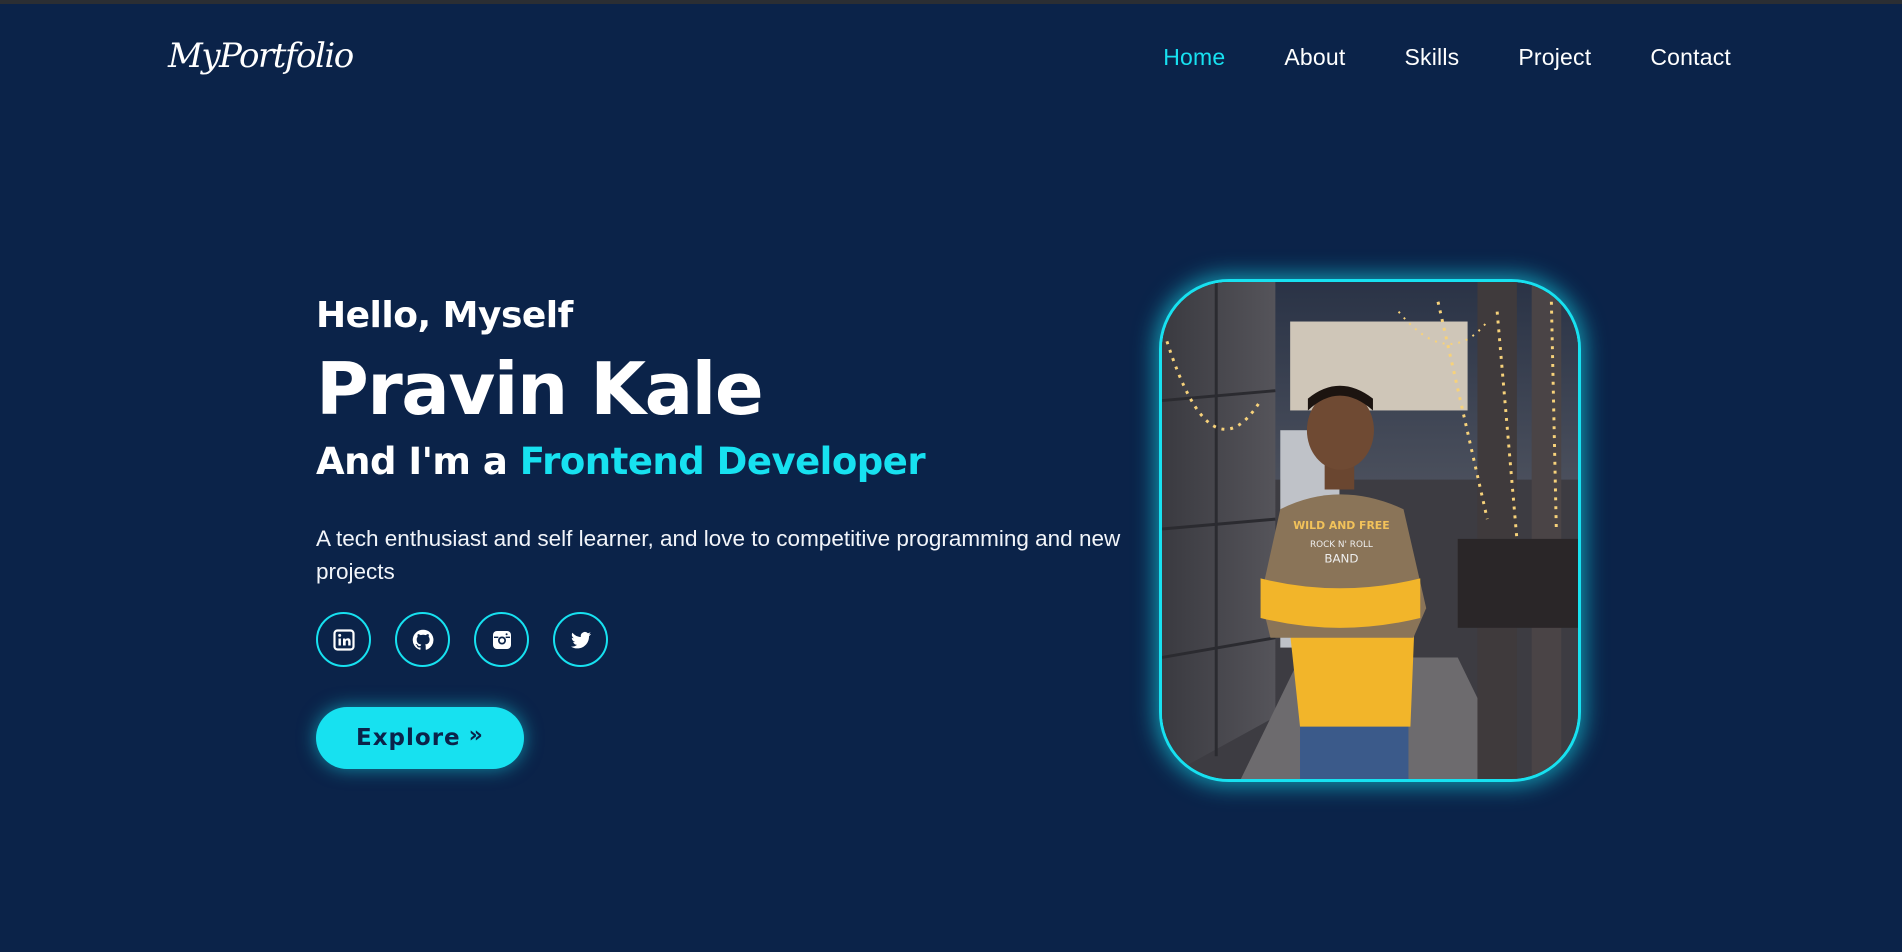  I want to click on instagram-link, so click(501, 639).